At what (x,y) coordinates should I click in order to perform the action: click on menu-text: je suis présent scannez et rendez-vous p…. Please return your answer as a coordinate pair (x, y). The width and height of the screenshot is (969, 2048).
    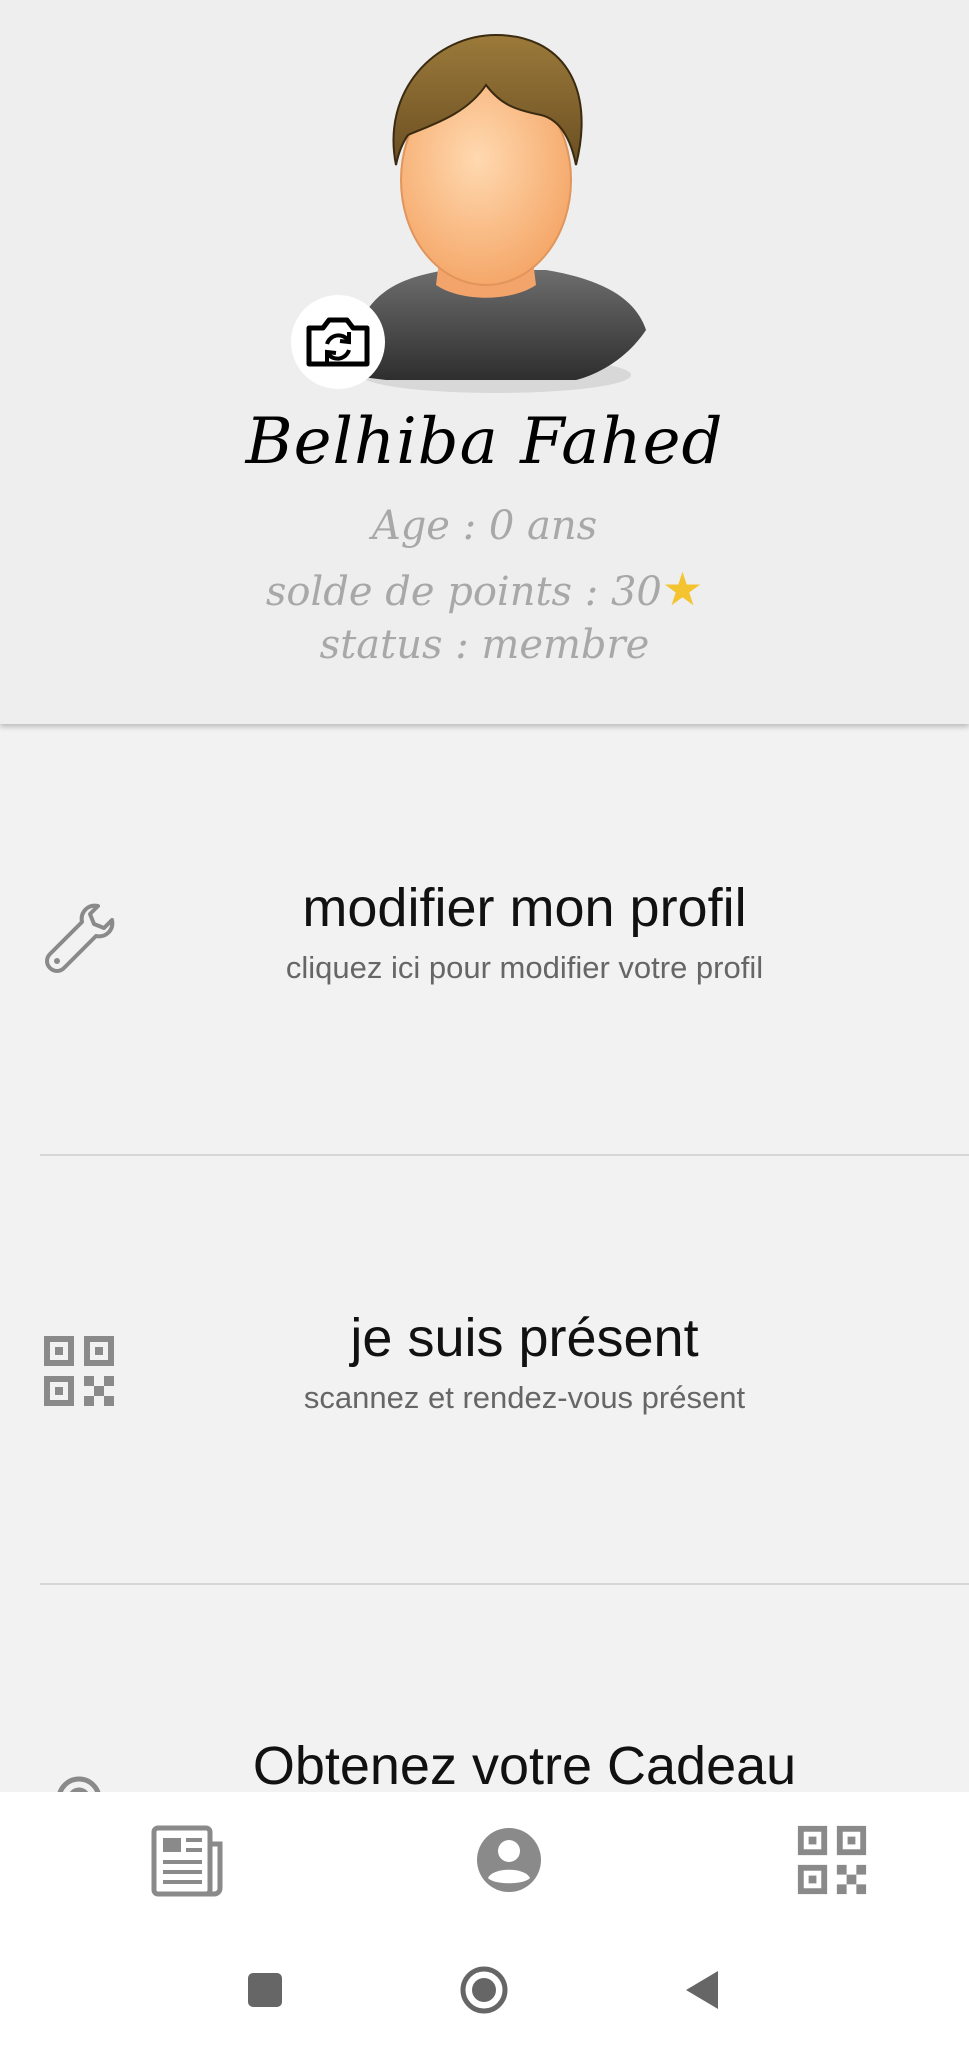
    Looking at the image, I should click on (524, 1363).